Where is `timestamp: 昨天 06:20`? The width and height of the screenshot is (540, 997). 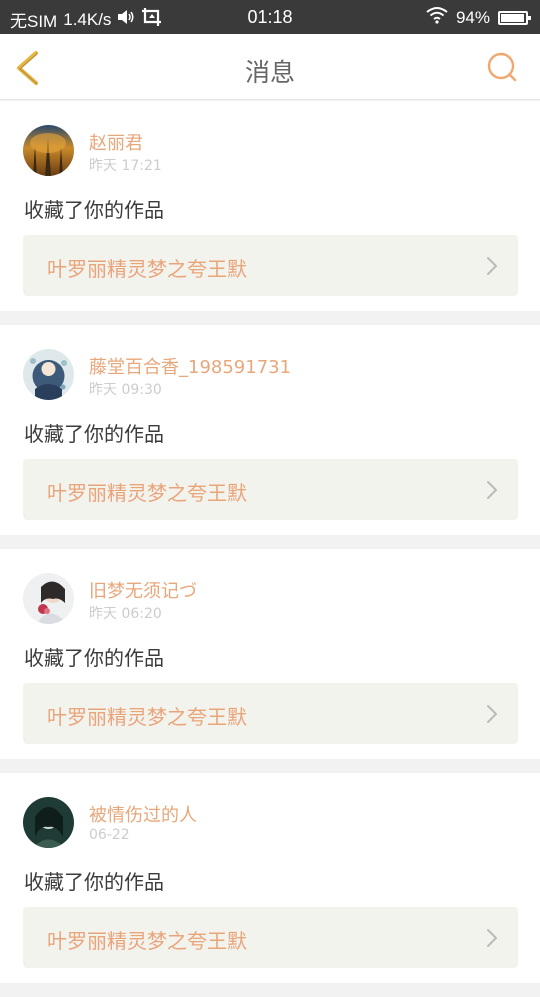 timestamp: 昨天 06:20 is located at coordinates (125, 614).